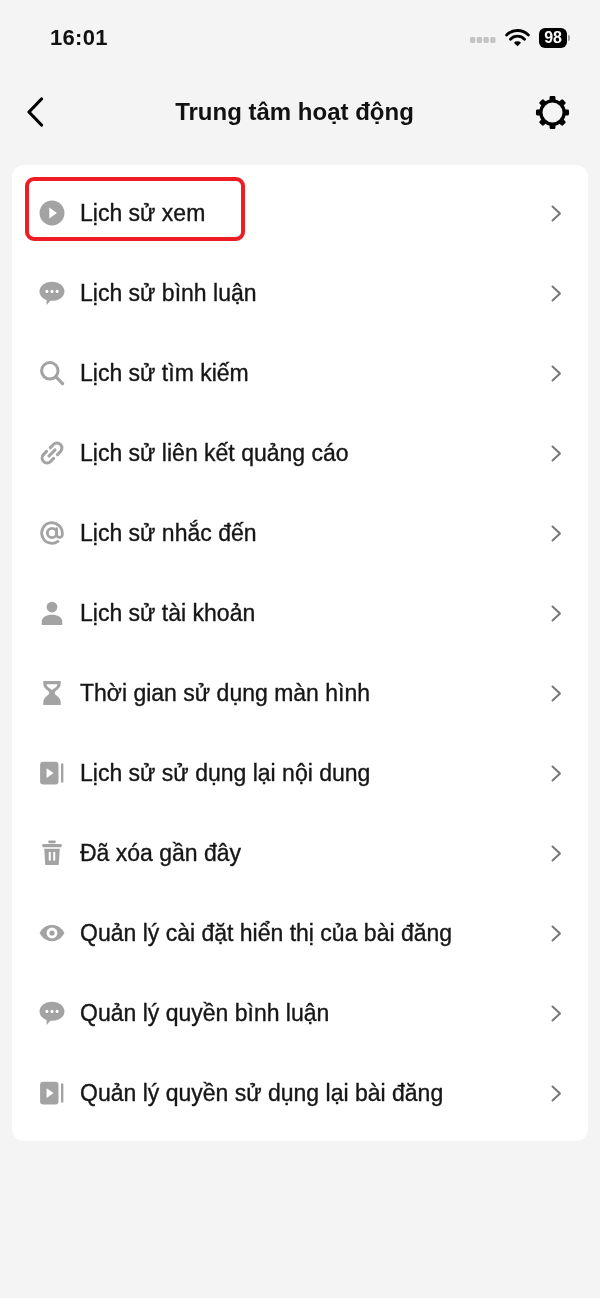 This screenshot has height=1298, width=600. I want to click on battery-indicator: 98, so click(554, 38).